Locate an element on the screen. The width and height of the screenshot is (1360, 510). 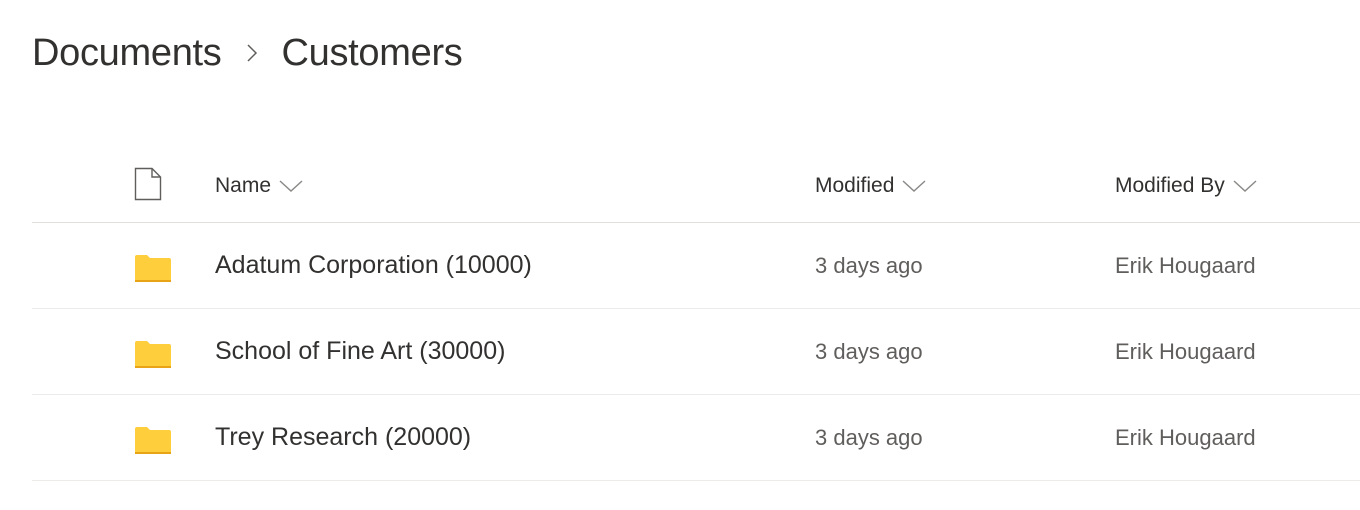
modified-by-column-label: Modified By is located at coordinates (1170, 185).